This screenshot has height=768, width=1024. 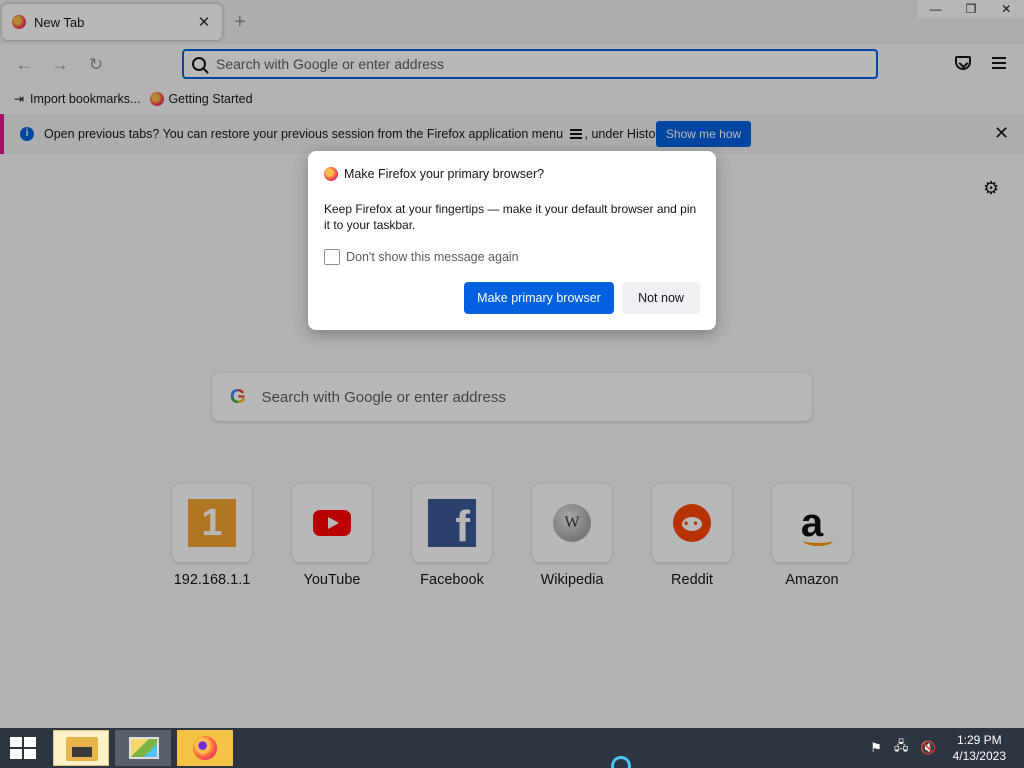 I want to click on file-explorer-taskbar-button, so click(x=81, y=748).